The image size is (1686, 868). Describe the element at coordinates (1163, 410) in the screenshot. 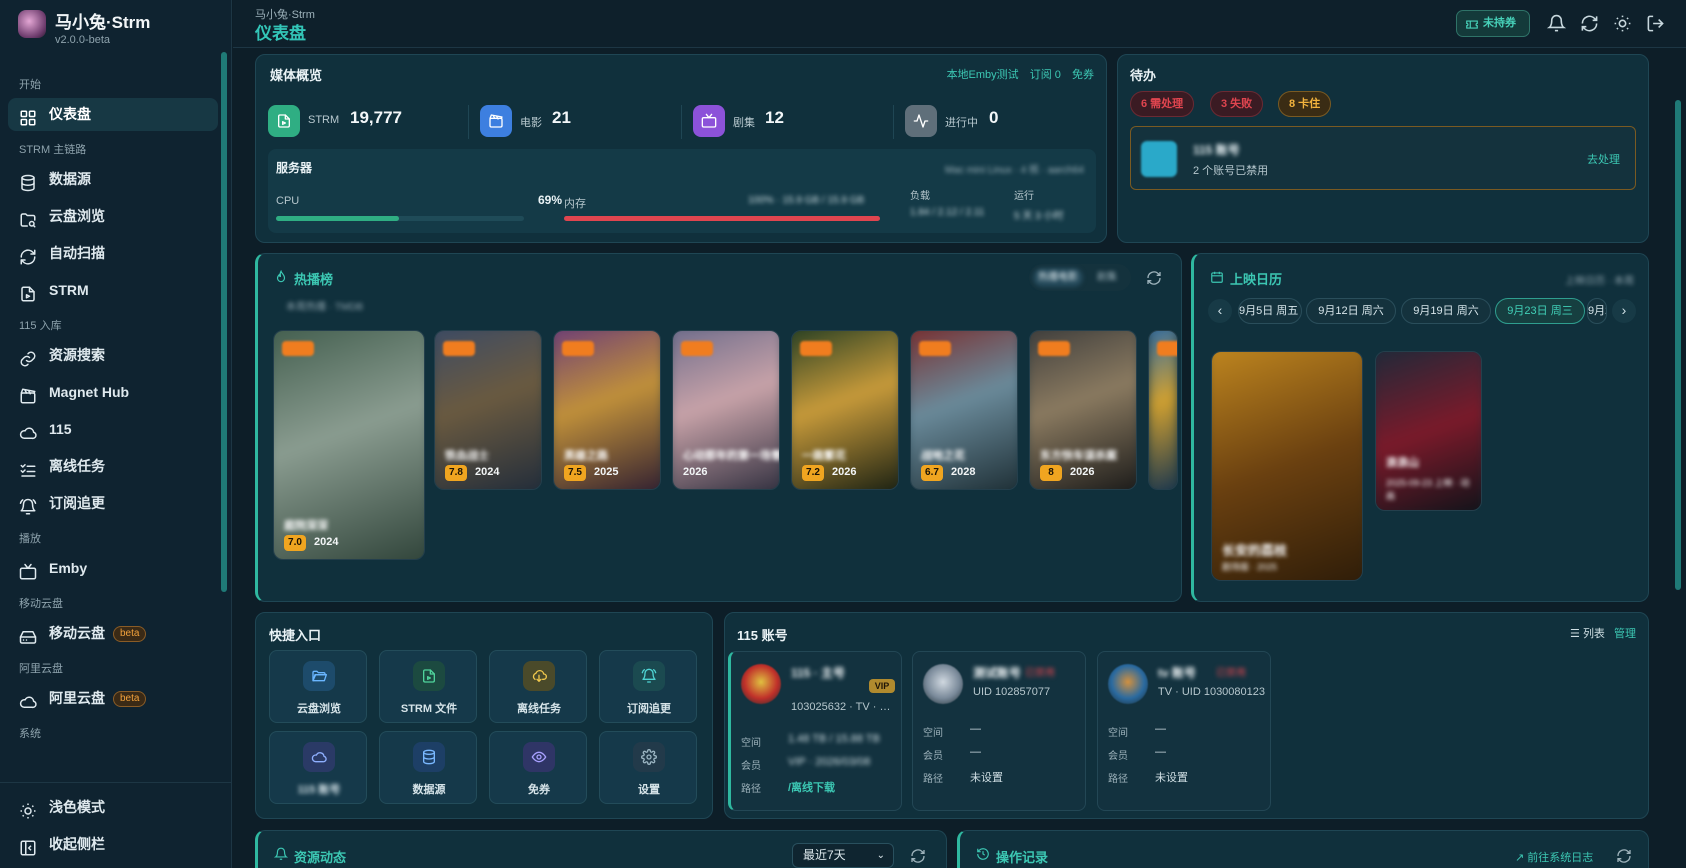

I see `hot-poster-7: TOP 8` at that location.